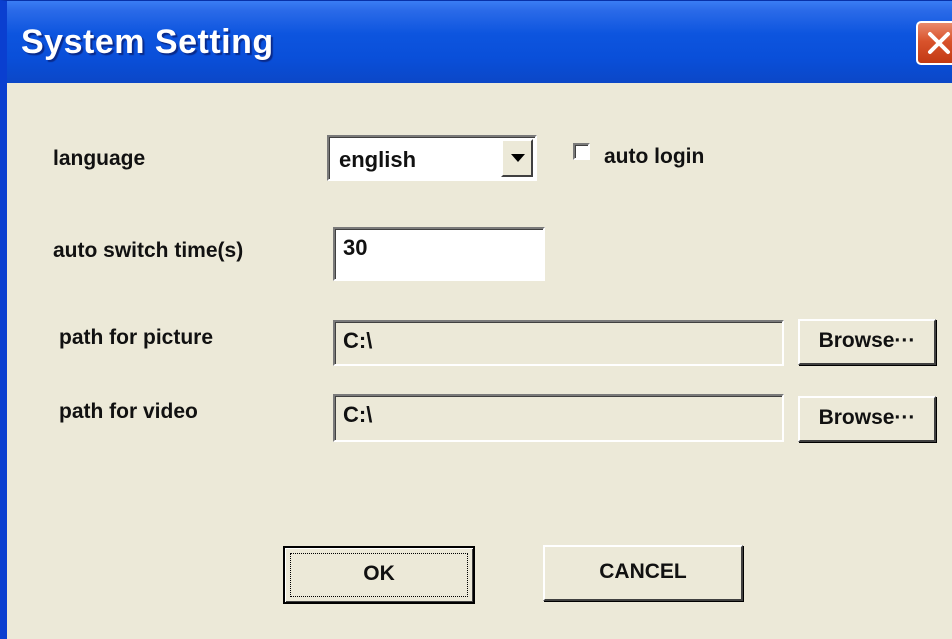 The image size is (952, 639). Describe the element at coordinates (939, 43) in the screenshot. I see `close-icon` at that location.